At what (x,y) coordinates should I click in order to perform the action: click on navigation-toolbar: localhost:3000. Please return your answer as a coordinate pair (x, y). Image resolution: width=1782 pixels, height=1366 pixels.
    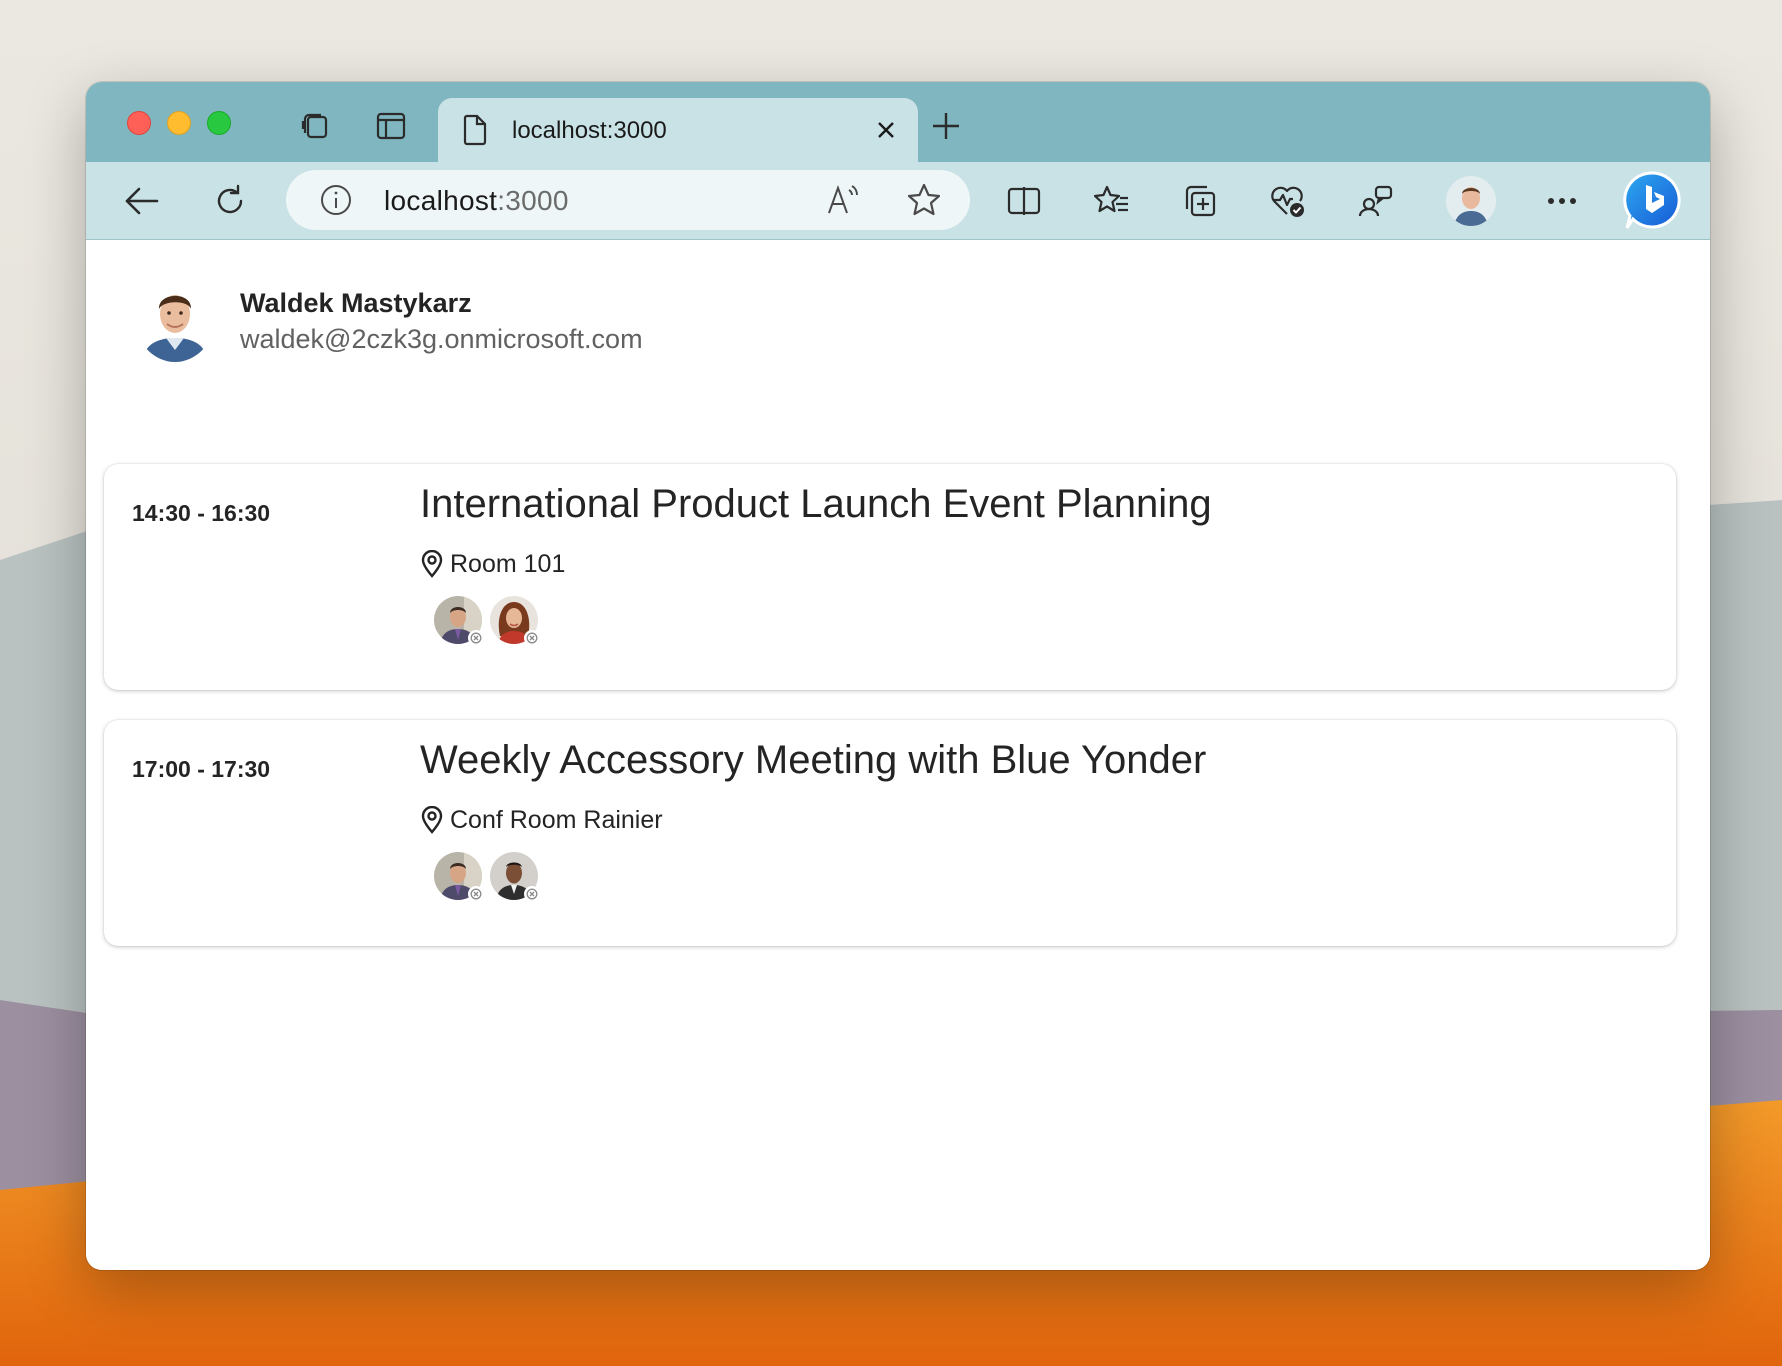
    Looking at the image, I should click on (898, 201).